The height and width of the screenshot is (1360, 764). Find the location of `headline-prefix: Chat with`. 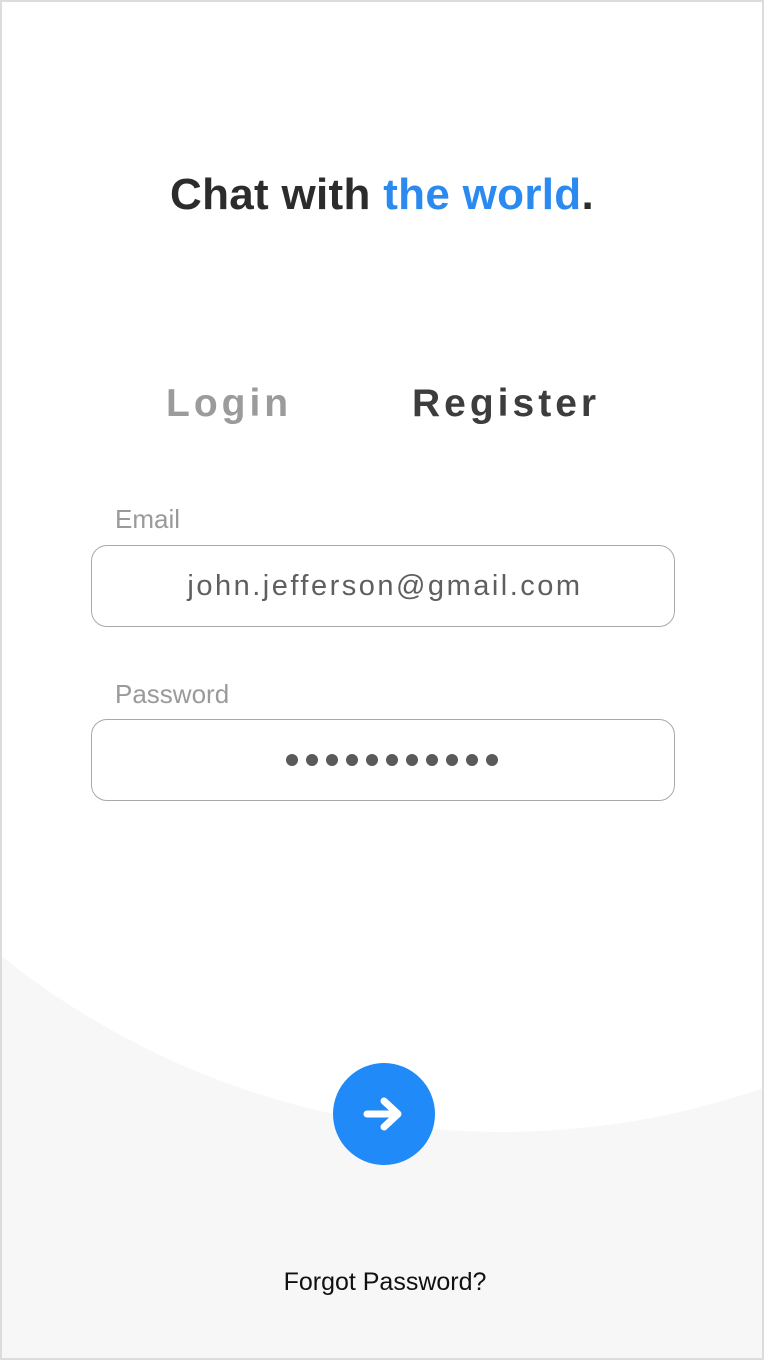

headline-prefix: Chat with is located at coordinates (277, 194).